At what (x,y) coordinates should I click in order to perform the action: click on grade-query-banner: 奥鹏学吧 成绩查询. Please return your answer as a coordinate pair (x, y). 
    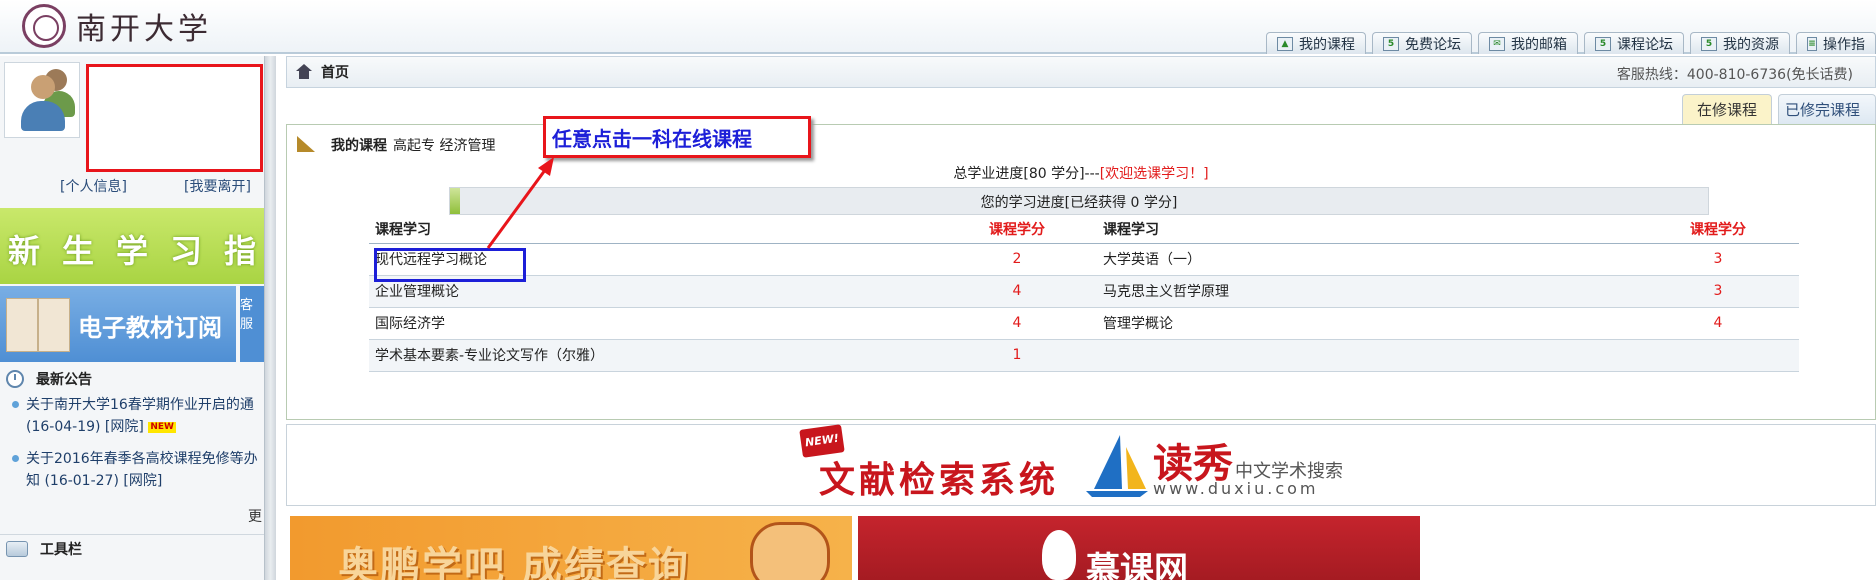
    Looking at the image, I should click on (571, 548).